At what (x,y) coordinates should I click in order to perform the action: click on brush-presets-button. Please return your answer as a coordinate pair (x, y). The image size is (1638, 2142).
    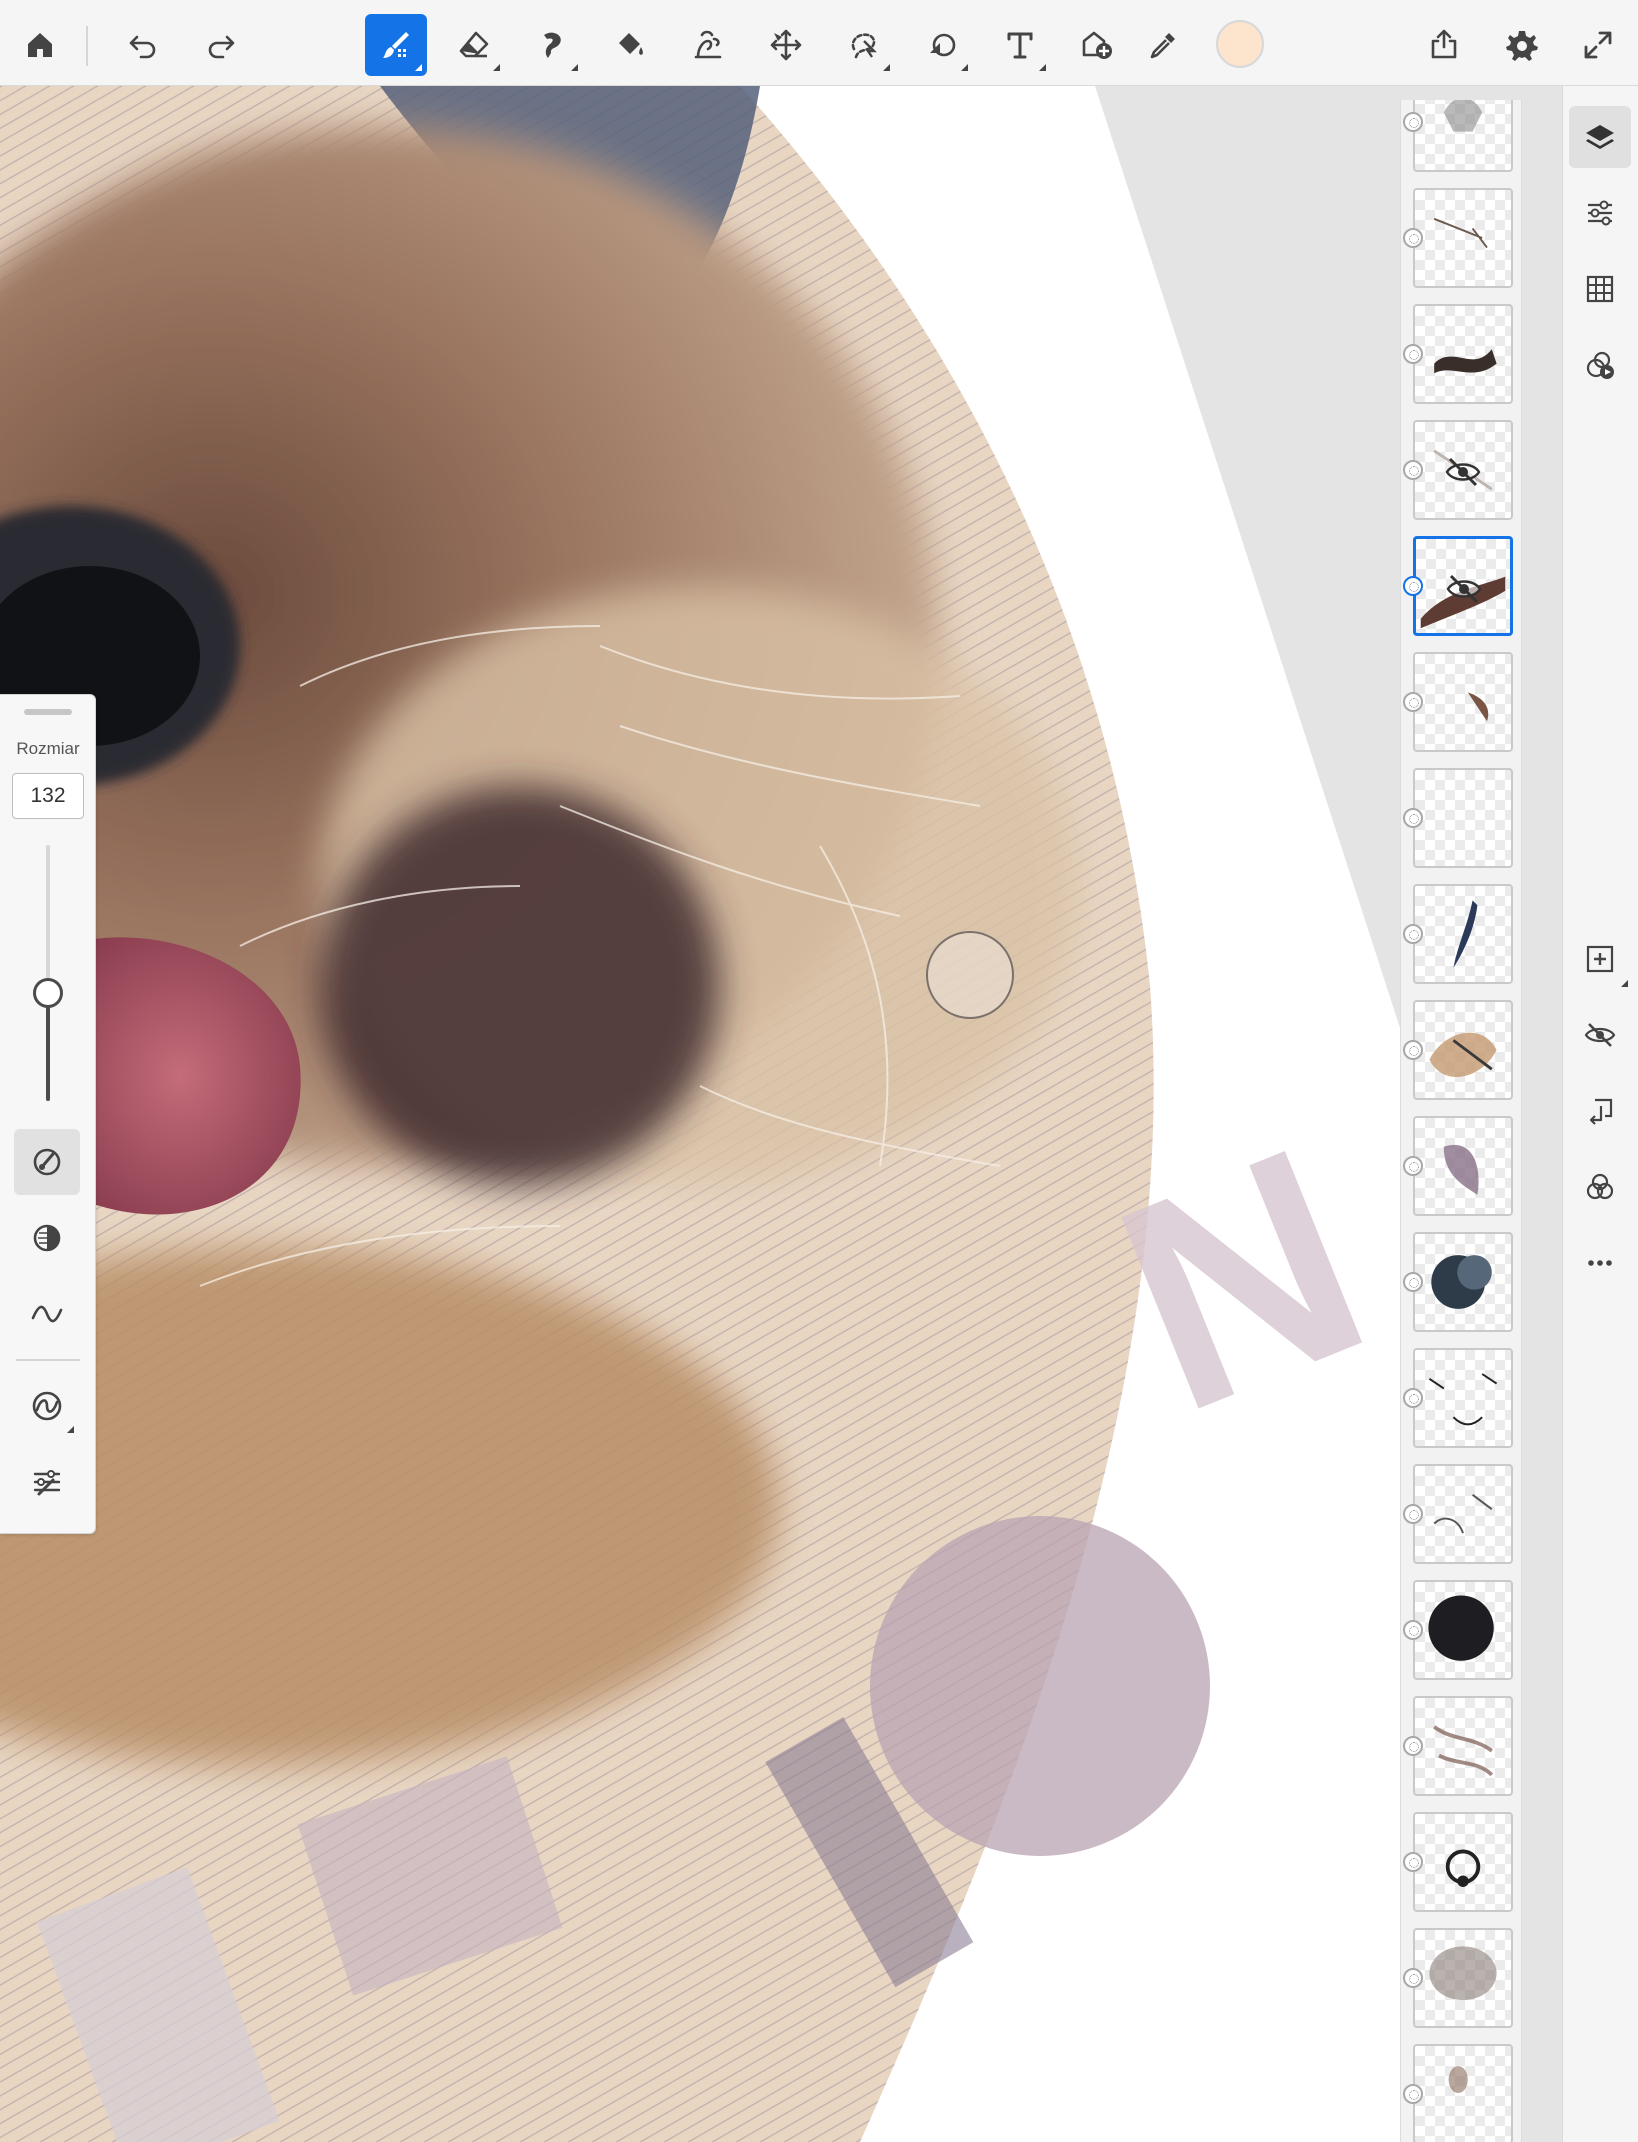
    Looking at the image, I should click on (47, 1406).